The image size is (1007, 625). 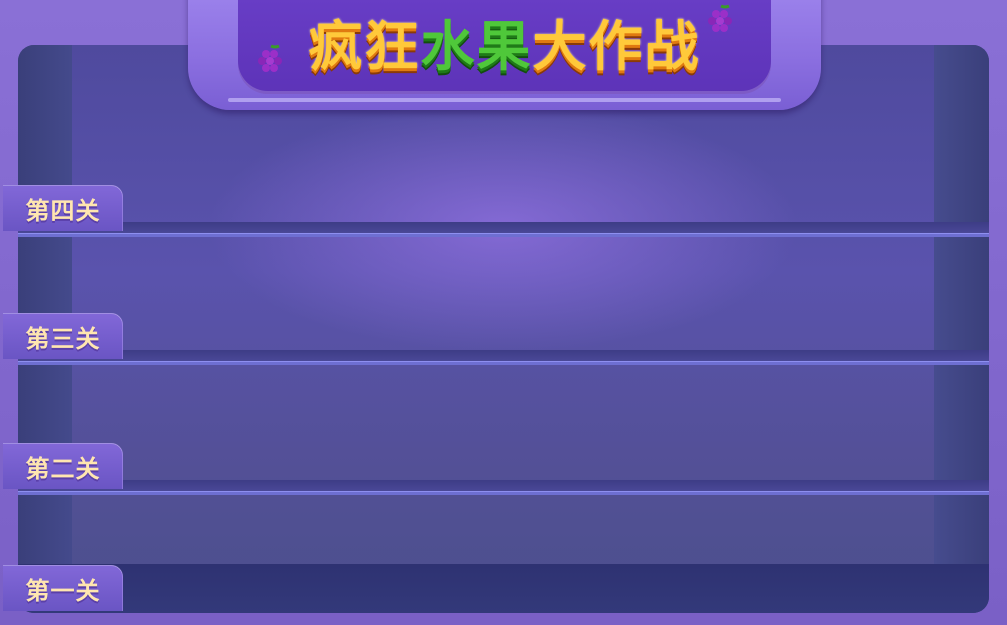 I want to click on level-tab-2: 第二关, so click(x=63, y=466).